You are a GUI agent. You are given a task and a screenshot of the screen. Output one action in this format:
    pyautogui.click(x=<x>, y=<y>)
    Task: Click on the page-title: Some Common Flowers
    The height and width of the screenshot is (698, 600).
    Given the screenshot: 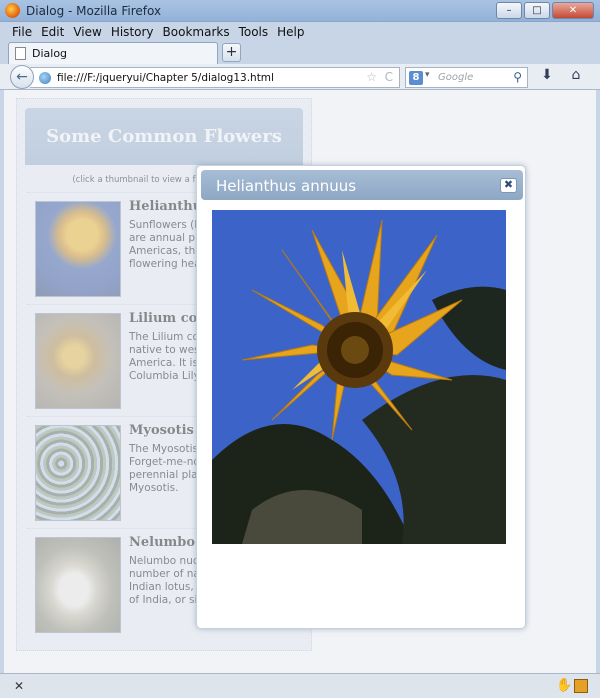 What is the action you would take?
    pyautogui.click(x=164, y=136)
    